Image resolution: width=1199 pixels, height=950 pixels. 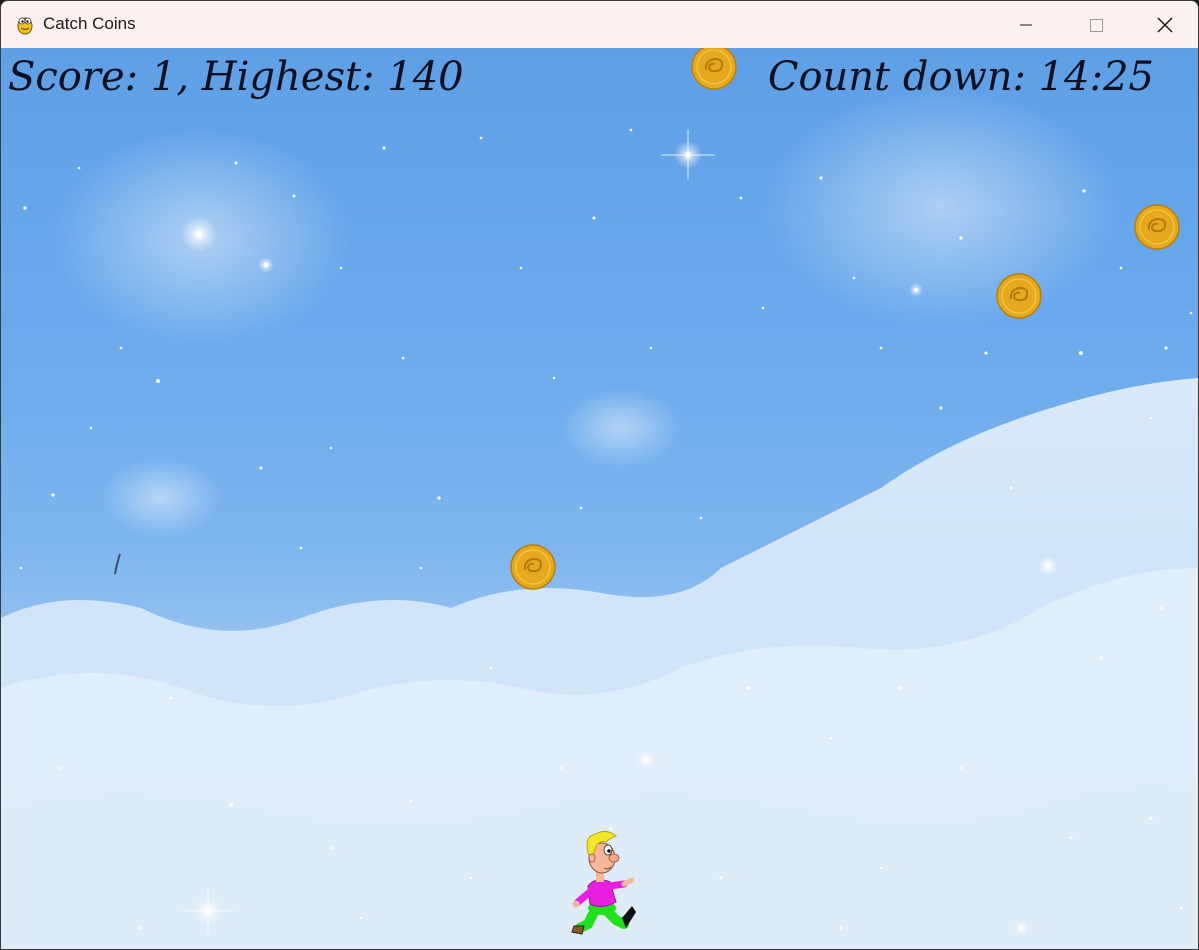 I want to click on title-bar: Catch Coins, so click(x=599, y=24).